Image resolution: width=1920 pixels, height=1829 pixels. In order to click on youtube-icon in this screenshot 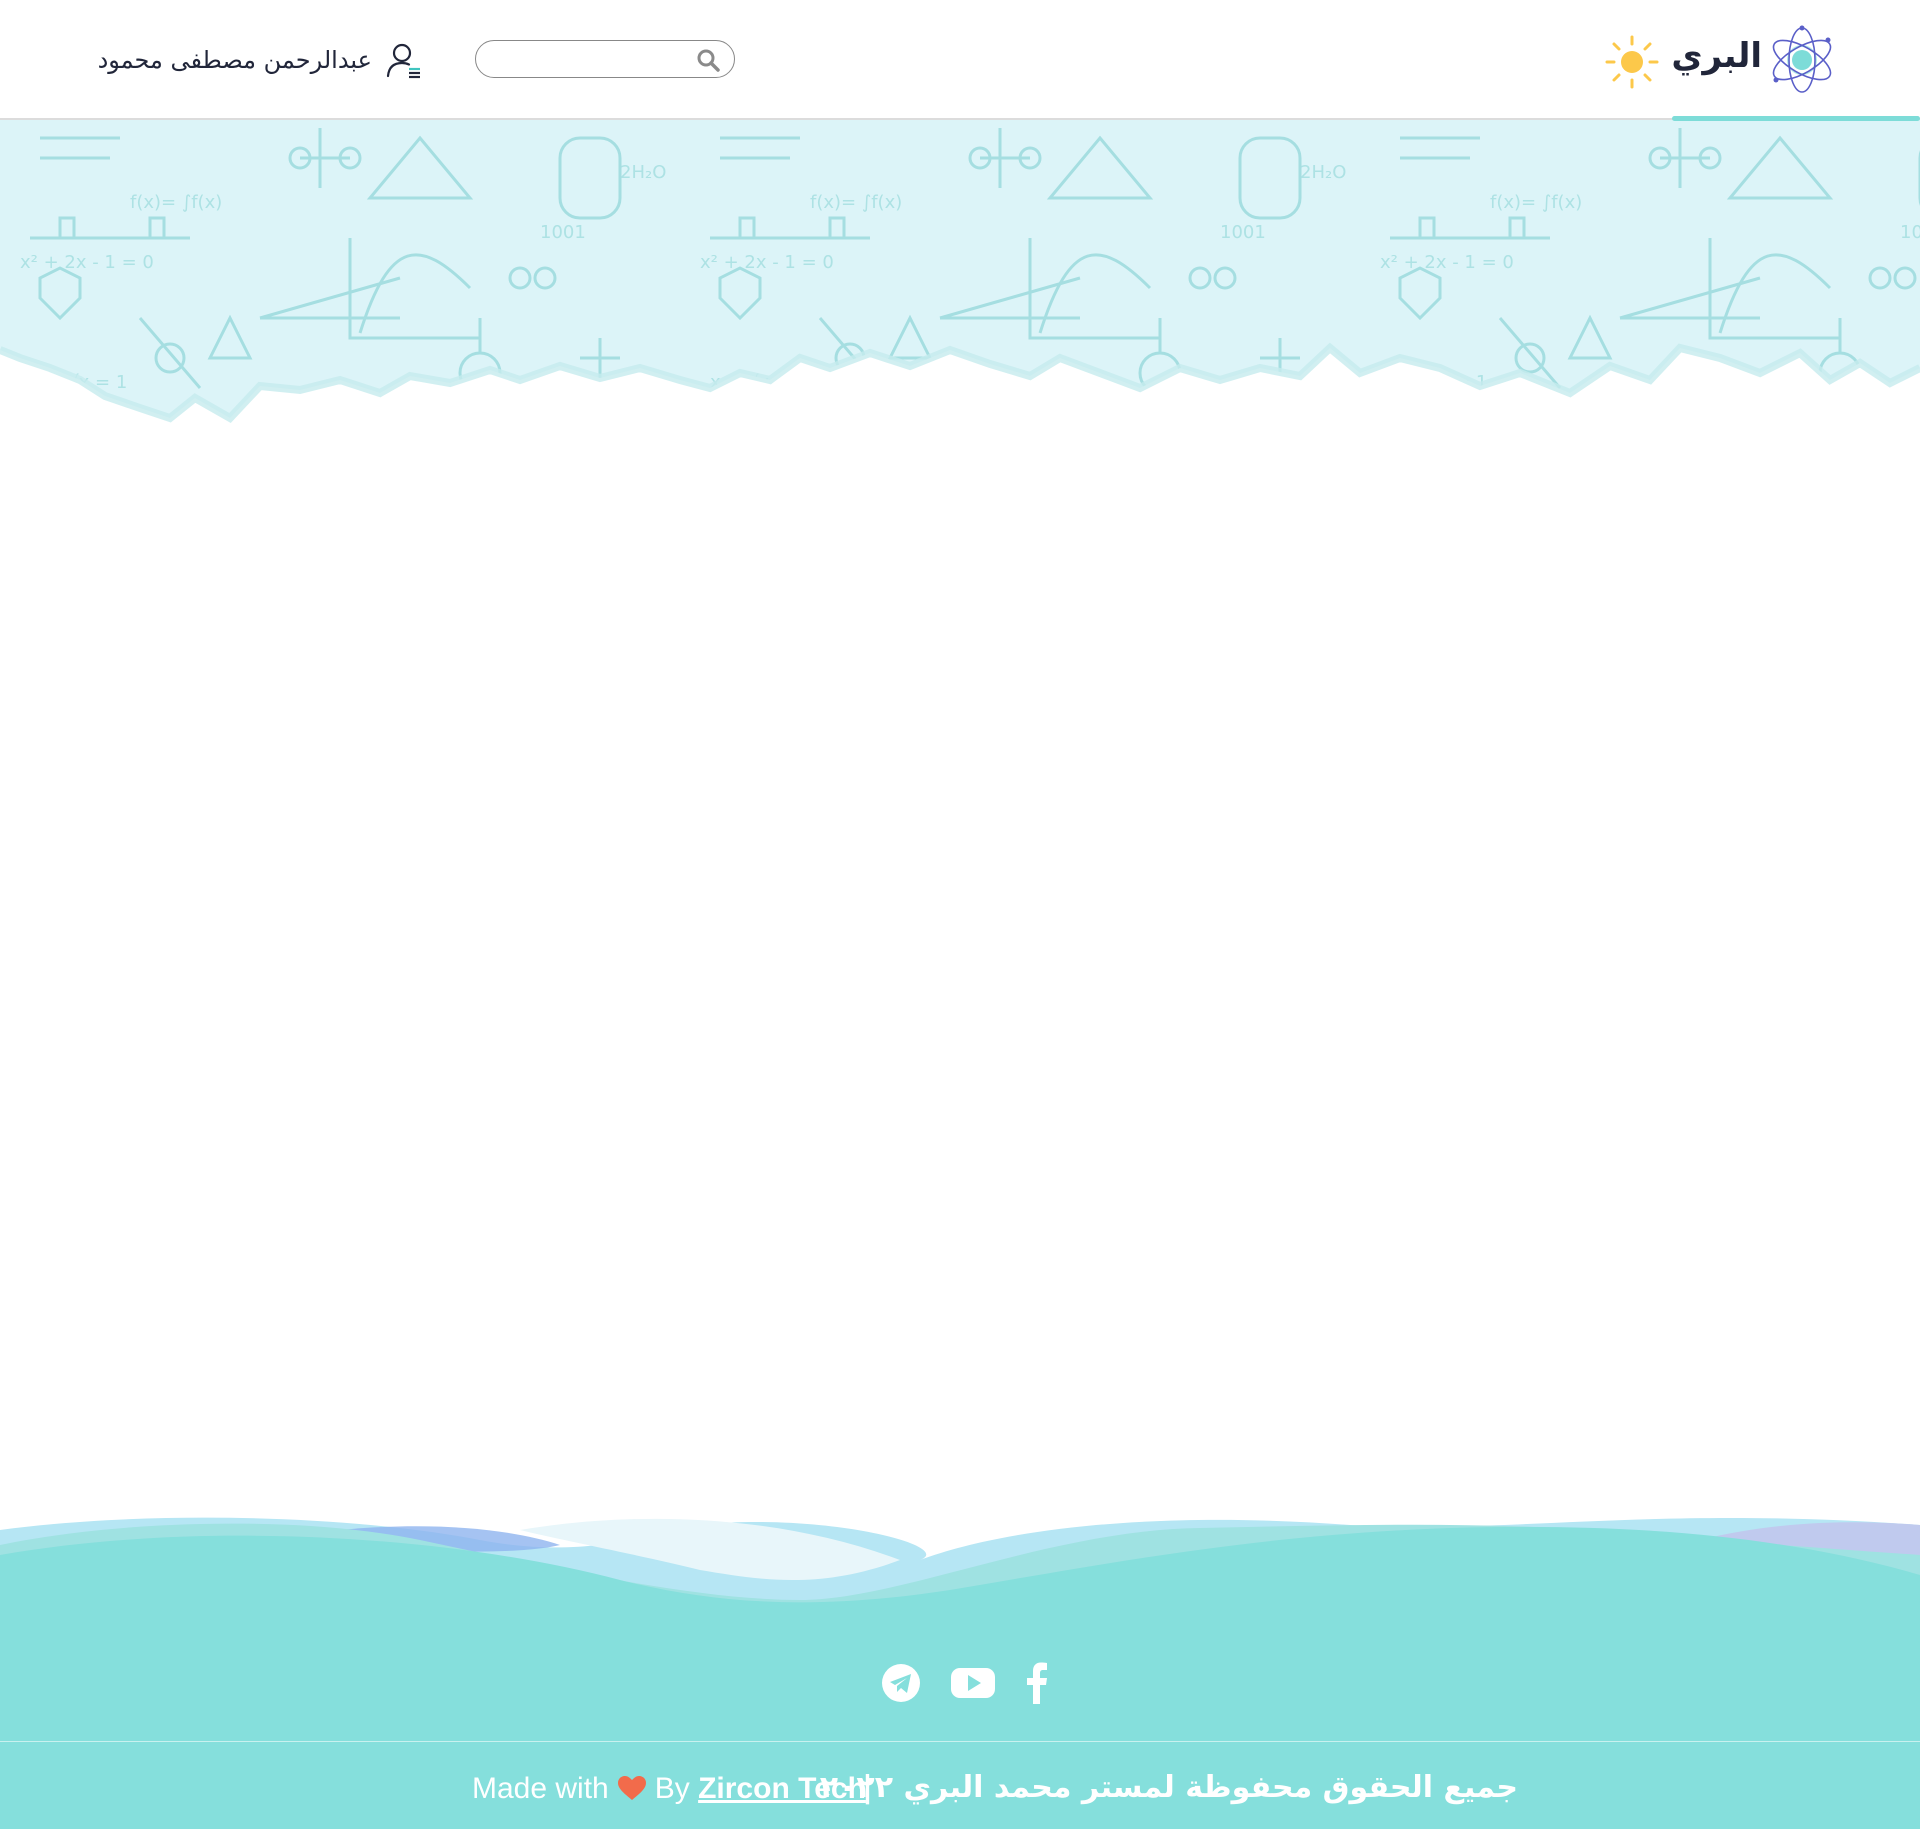, I will do `click(973, 1682)`.